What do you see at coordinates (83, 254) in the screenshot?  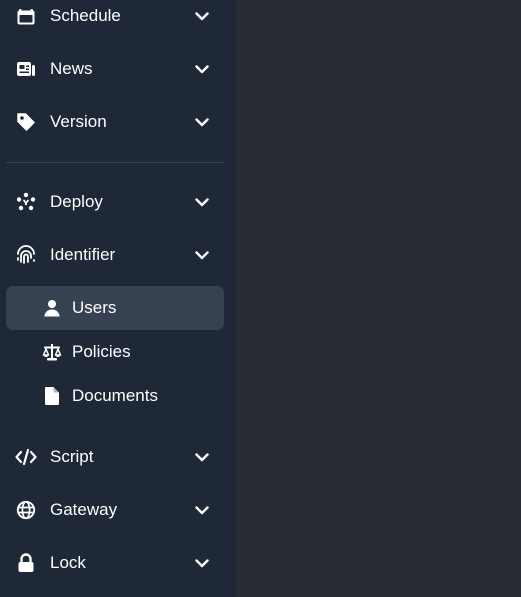 I see `sidebar-item-label: Identifier` at bounding box center [83, 254].